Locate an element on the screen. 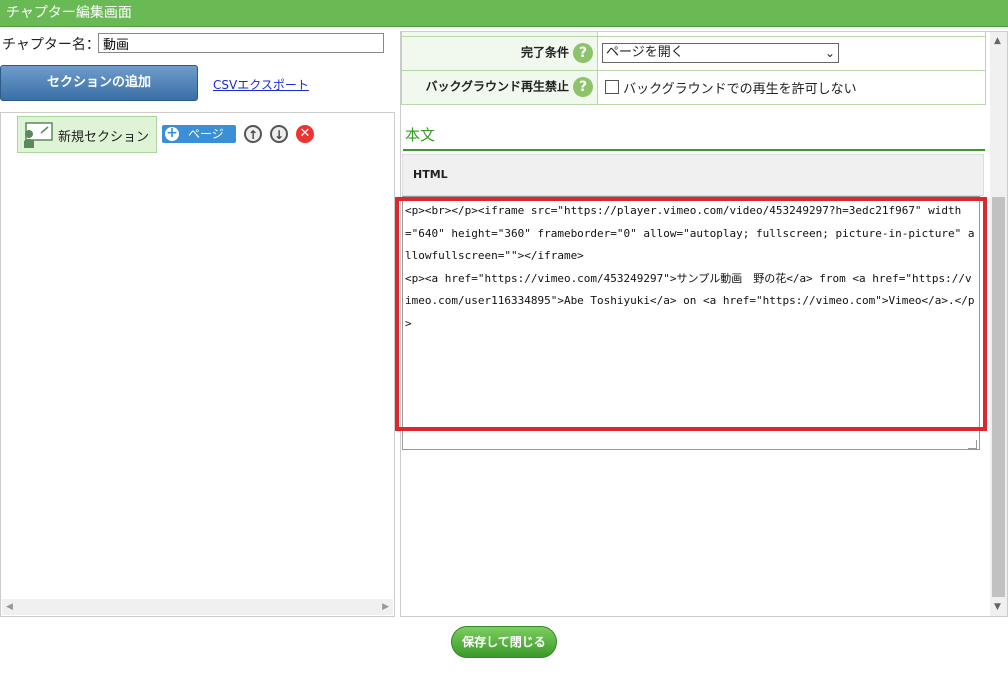  window-title-bar: チャプター編集画面 is located at coordinates (504, 13).